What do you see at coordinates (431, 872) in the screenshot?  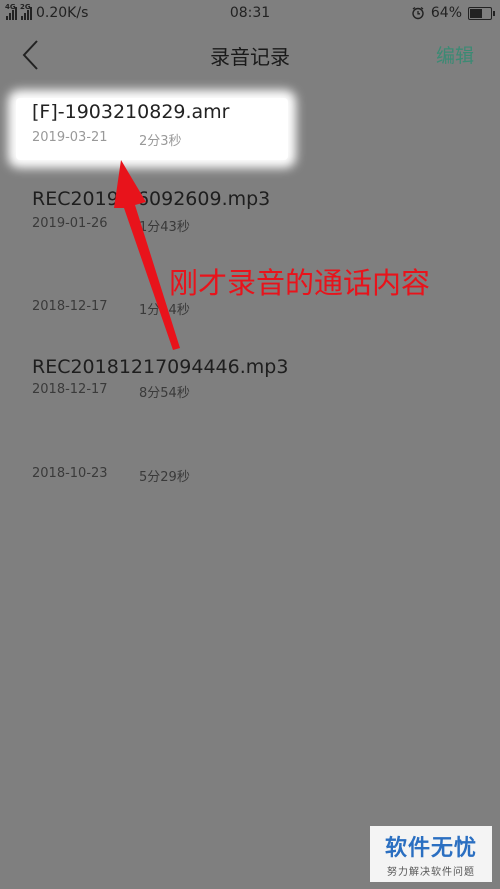 I see `watermark-subtitle: 努力解决软件问题` at bounding box center [431, 872].